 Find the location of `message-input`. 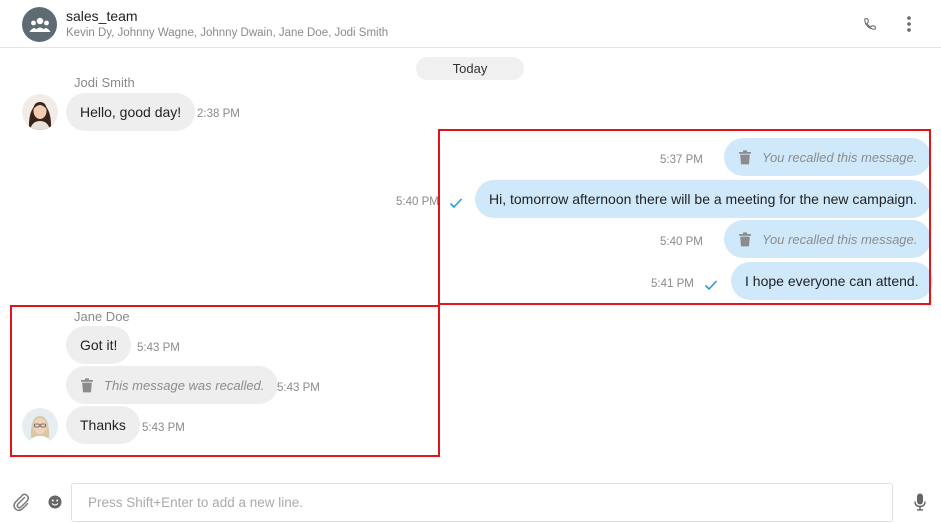

message-input is located at coordinates (482, 502).